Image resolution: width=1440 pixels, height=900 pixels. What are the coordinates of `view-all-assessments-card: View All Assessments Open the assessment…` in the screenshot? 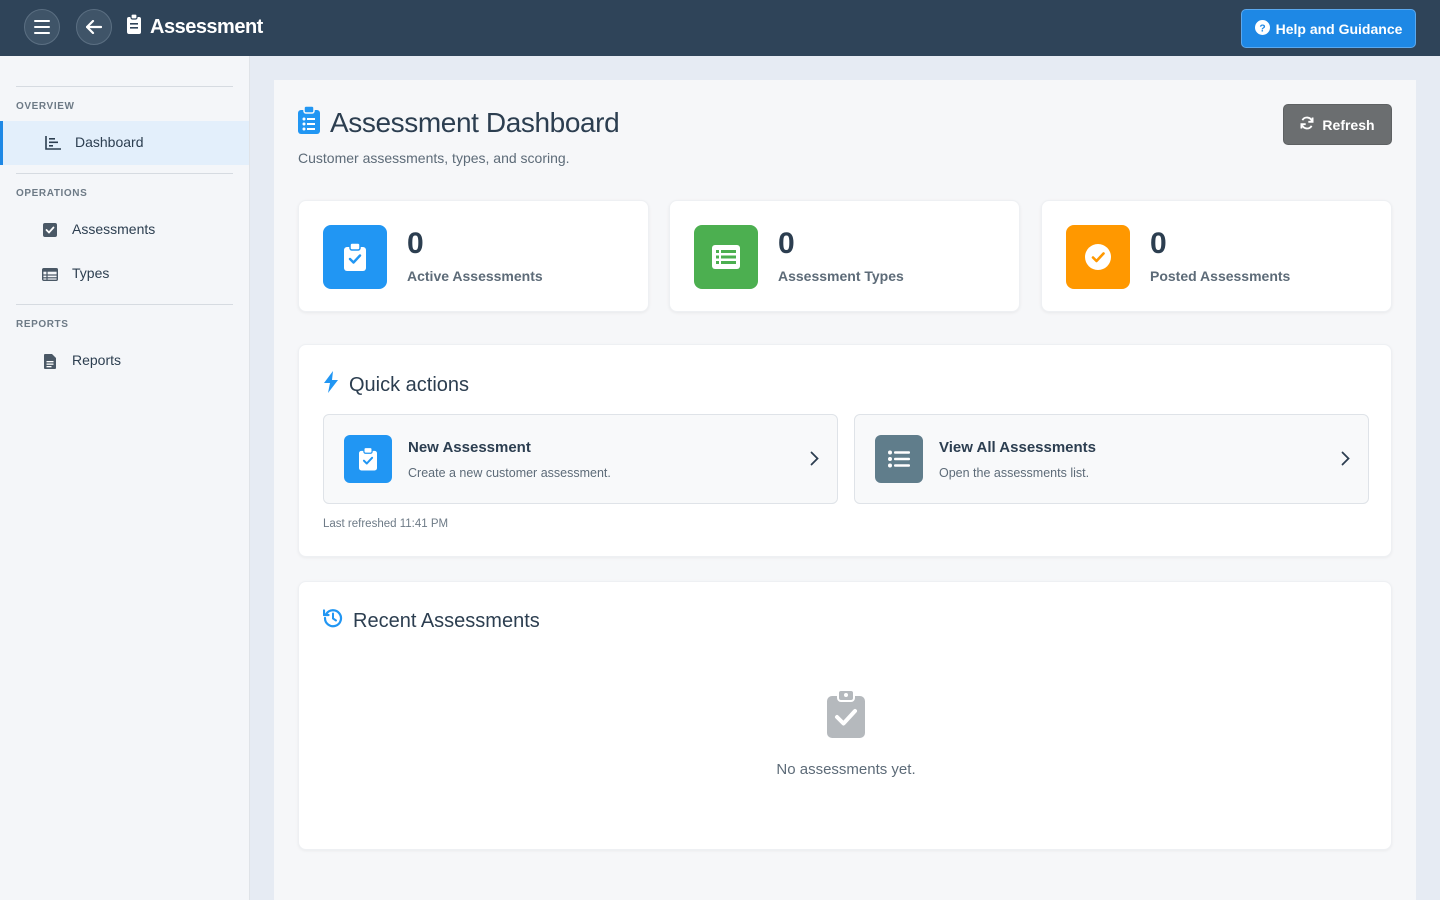 It's located at (1111, 459).